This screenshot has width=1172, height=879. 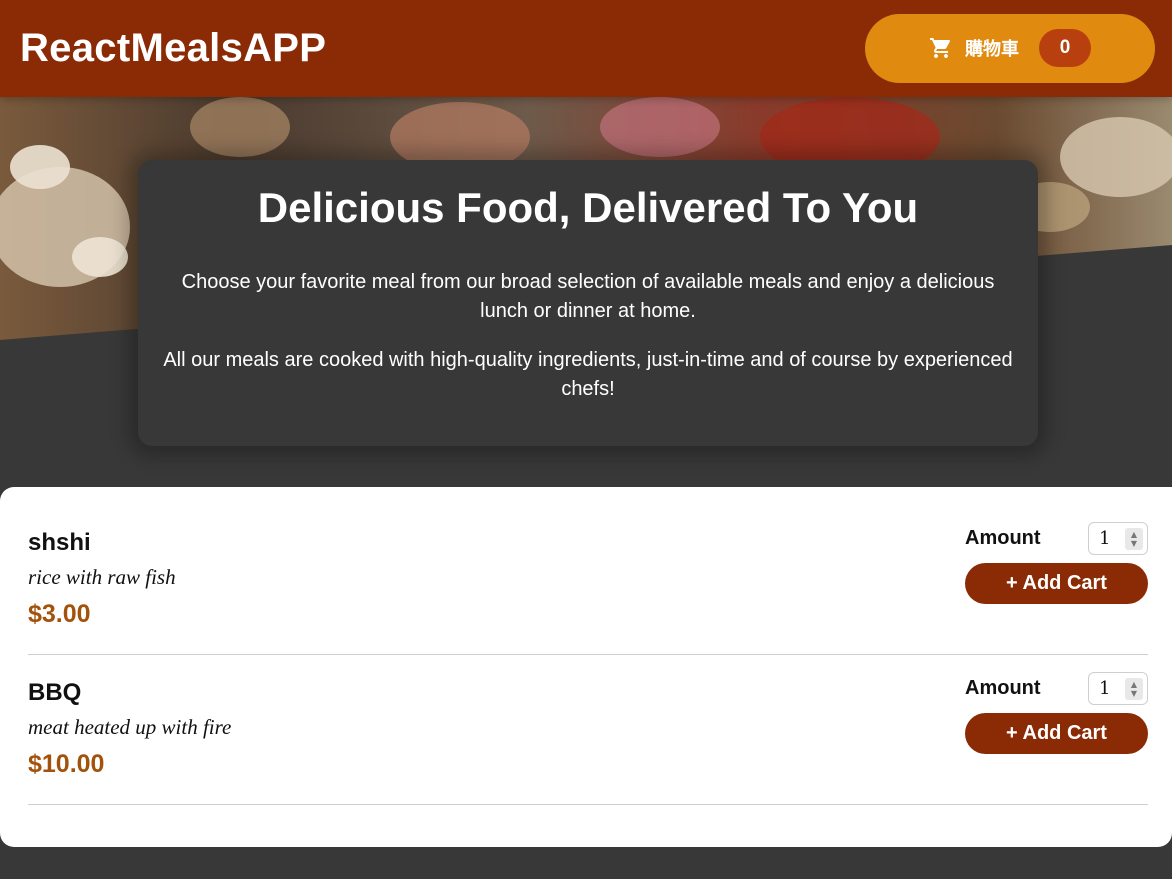 I want to click on meal-info: BBQ meat heated up with fire $10.00, so click(x=129, y=729).